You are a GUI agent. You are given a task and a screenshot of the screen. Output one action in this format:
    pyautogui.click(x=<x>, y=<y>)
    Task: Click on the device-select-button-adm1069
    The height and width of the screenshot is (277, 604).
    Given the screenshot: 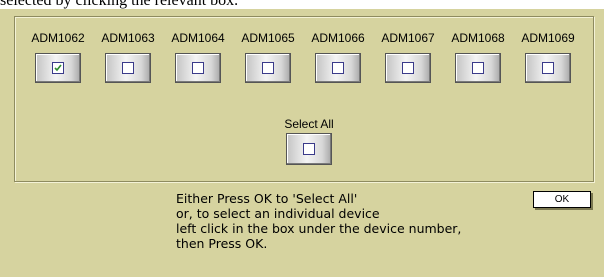 What is the action you would take?
    pyautogui.click(x=548, y=68)
    